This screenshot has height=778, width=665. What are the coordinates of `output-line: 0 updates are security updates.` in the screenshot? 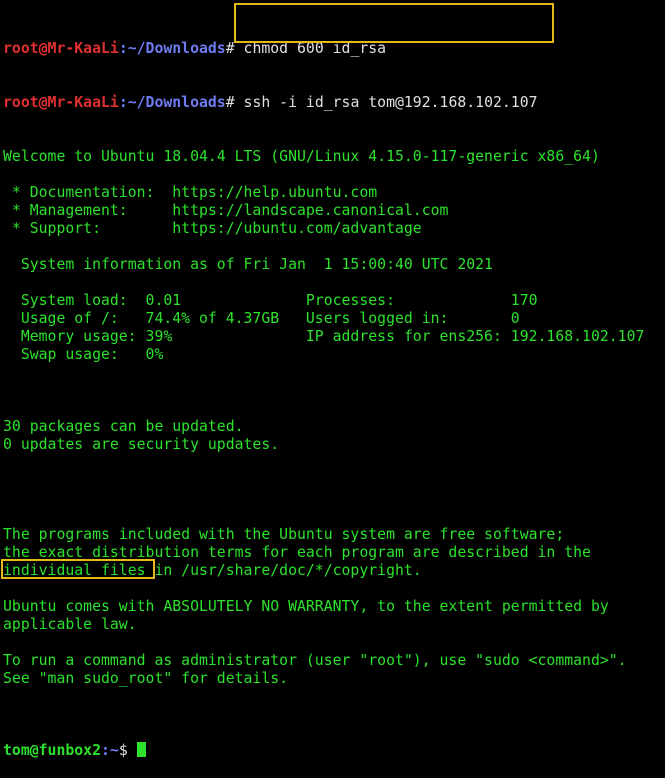 It's located at (141, 444).